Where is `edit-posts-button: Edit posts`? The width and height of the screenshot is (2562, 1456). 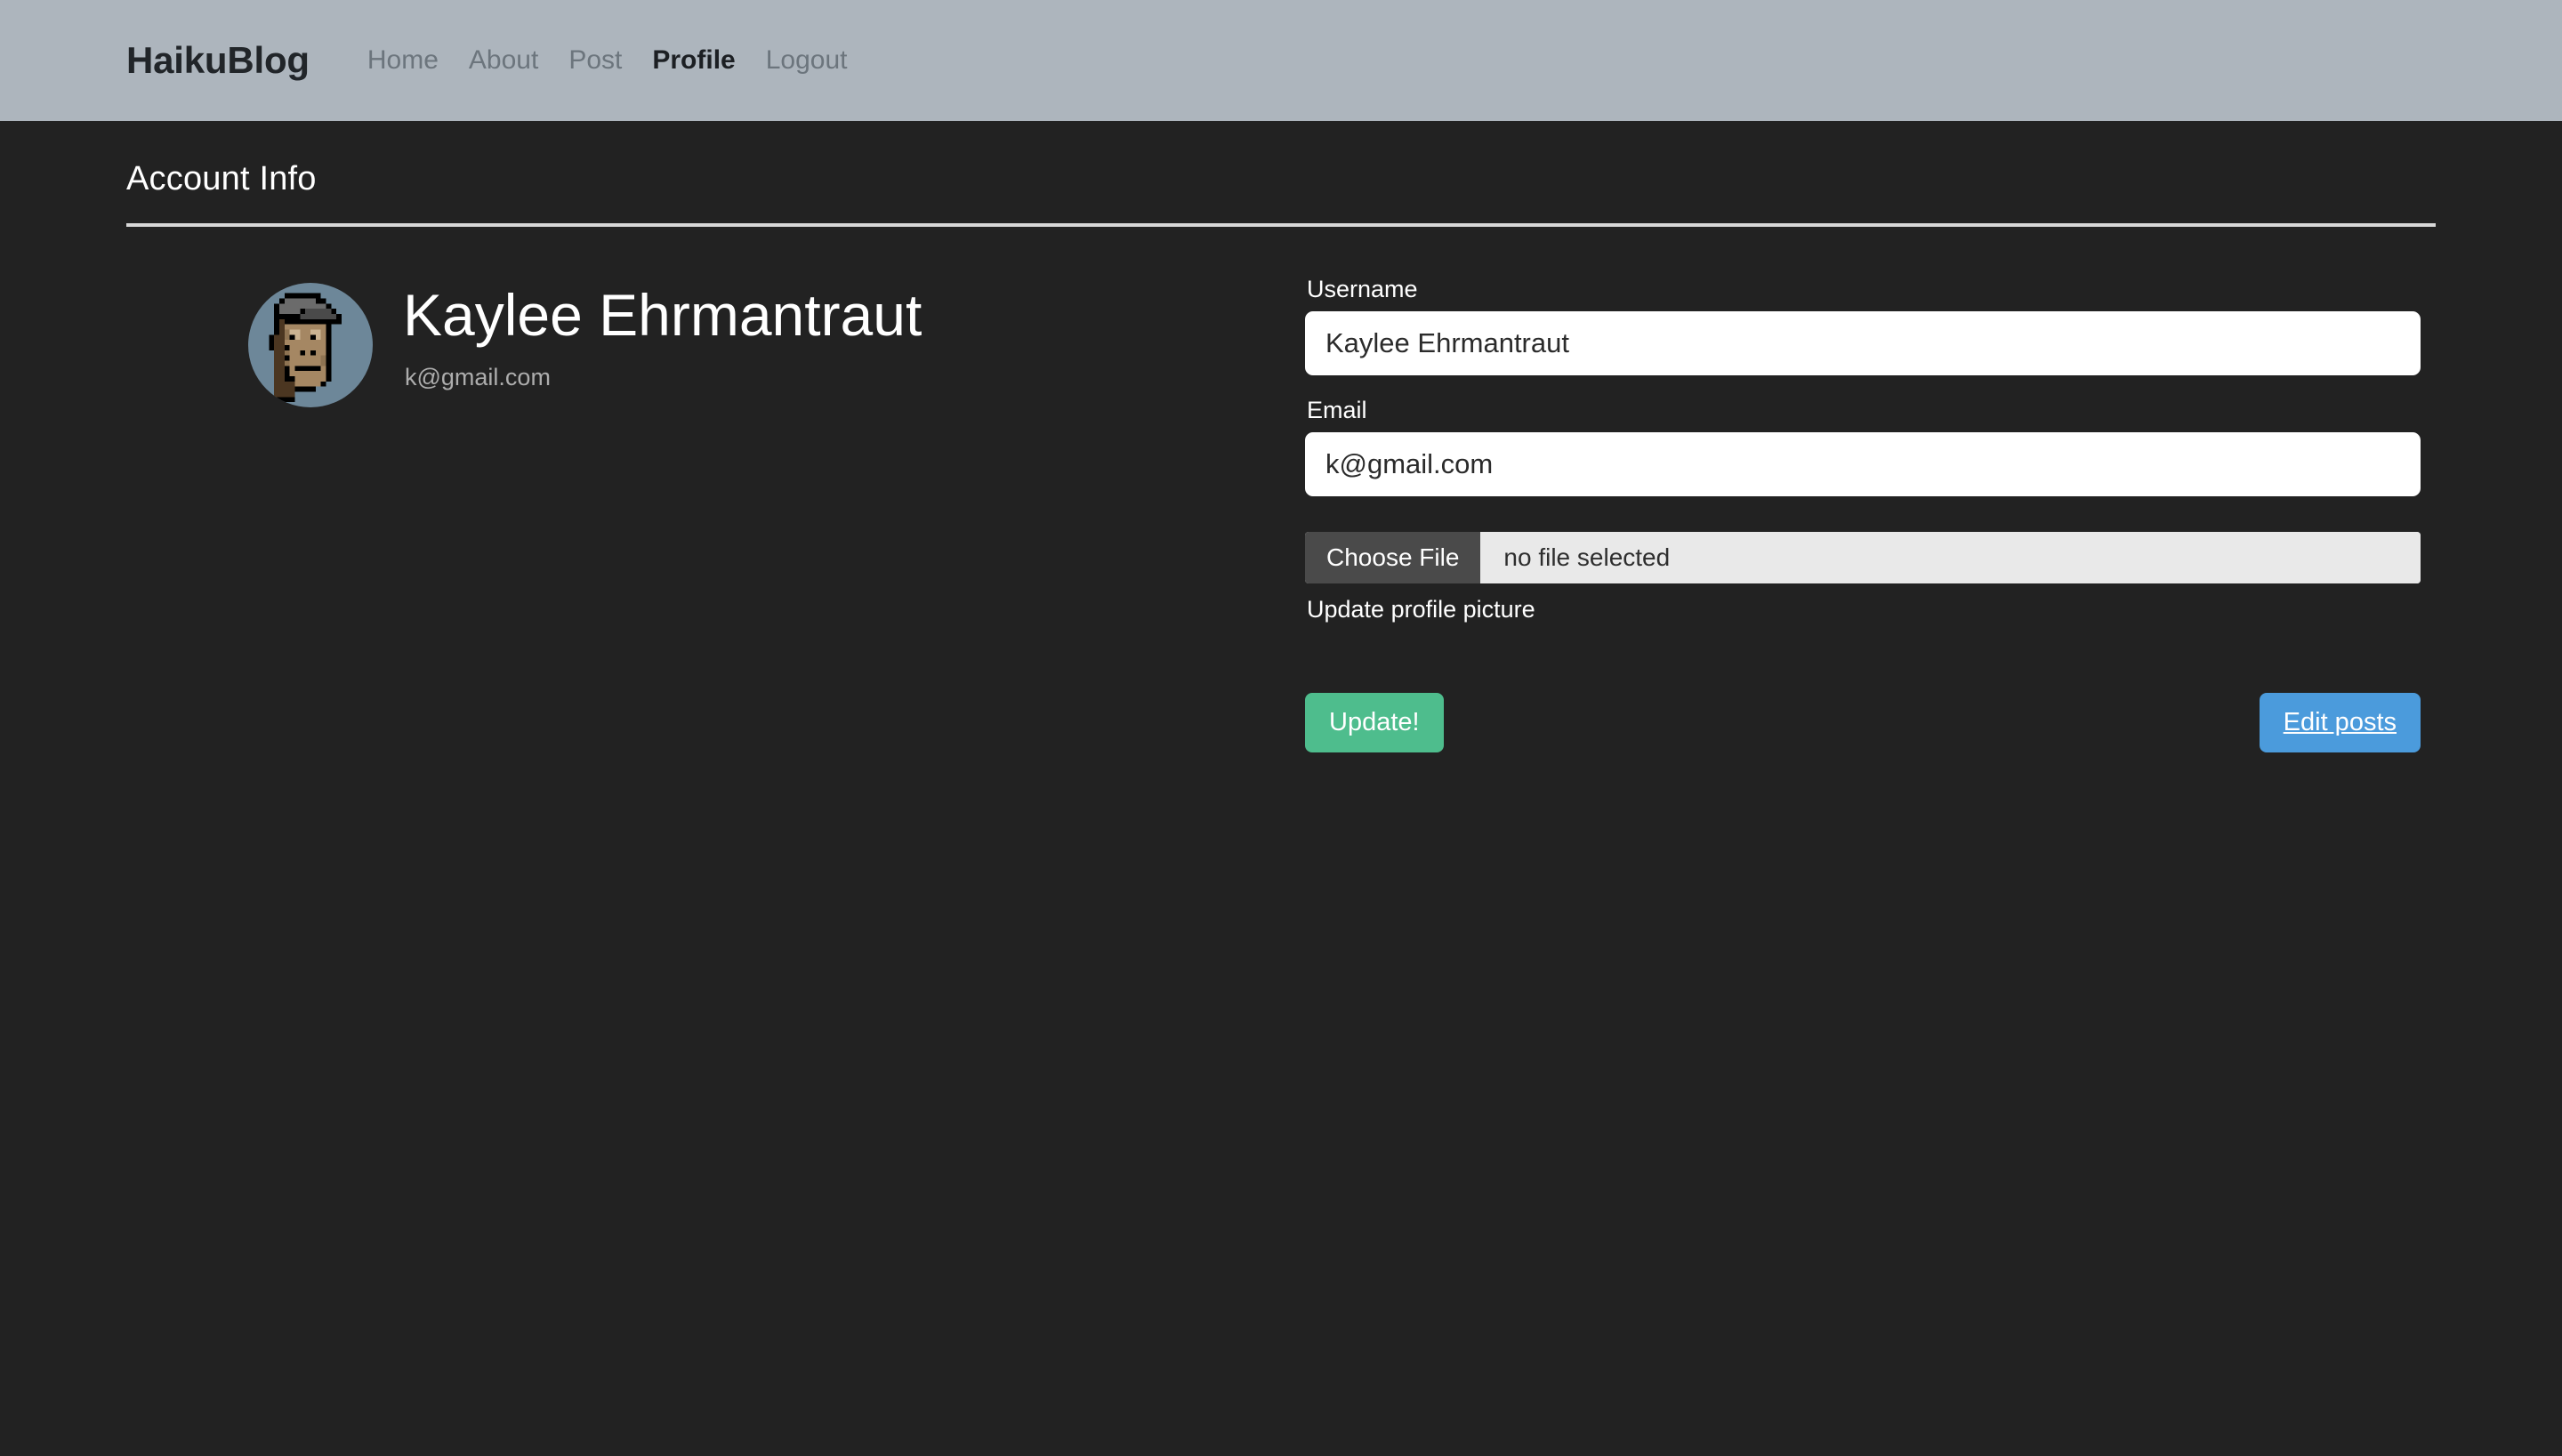 edit-posts-button: Edit posts is located at coordinates (2340, 723).